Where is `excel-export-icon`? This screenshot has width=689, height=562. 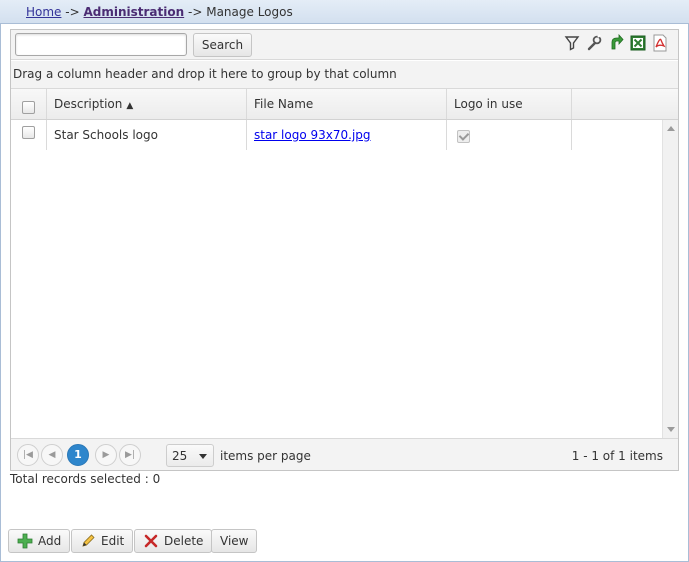 excel-export-icon is located at coordinates (638, 43).